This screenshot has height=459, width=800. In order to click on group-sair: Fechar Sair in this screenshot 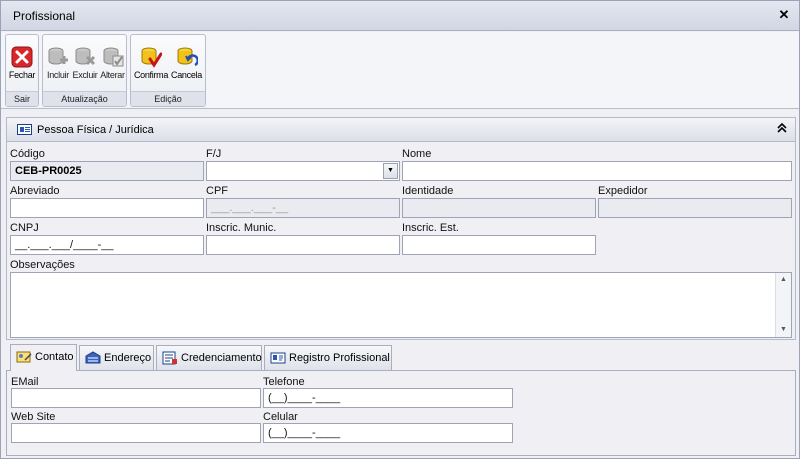, I will do `click(22, 70)`.